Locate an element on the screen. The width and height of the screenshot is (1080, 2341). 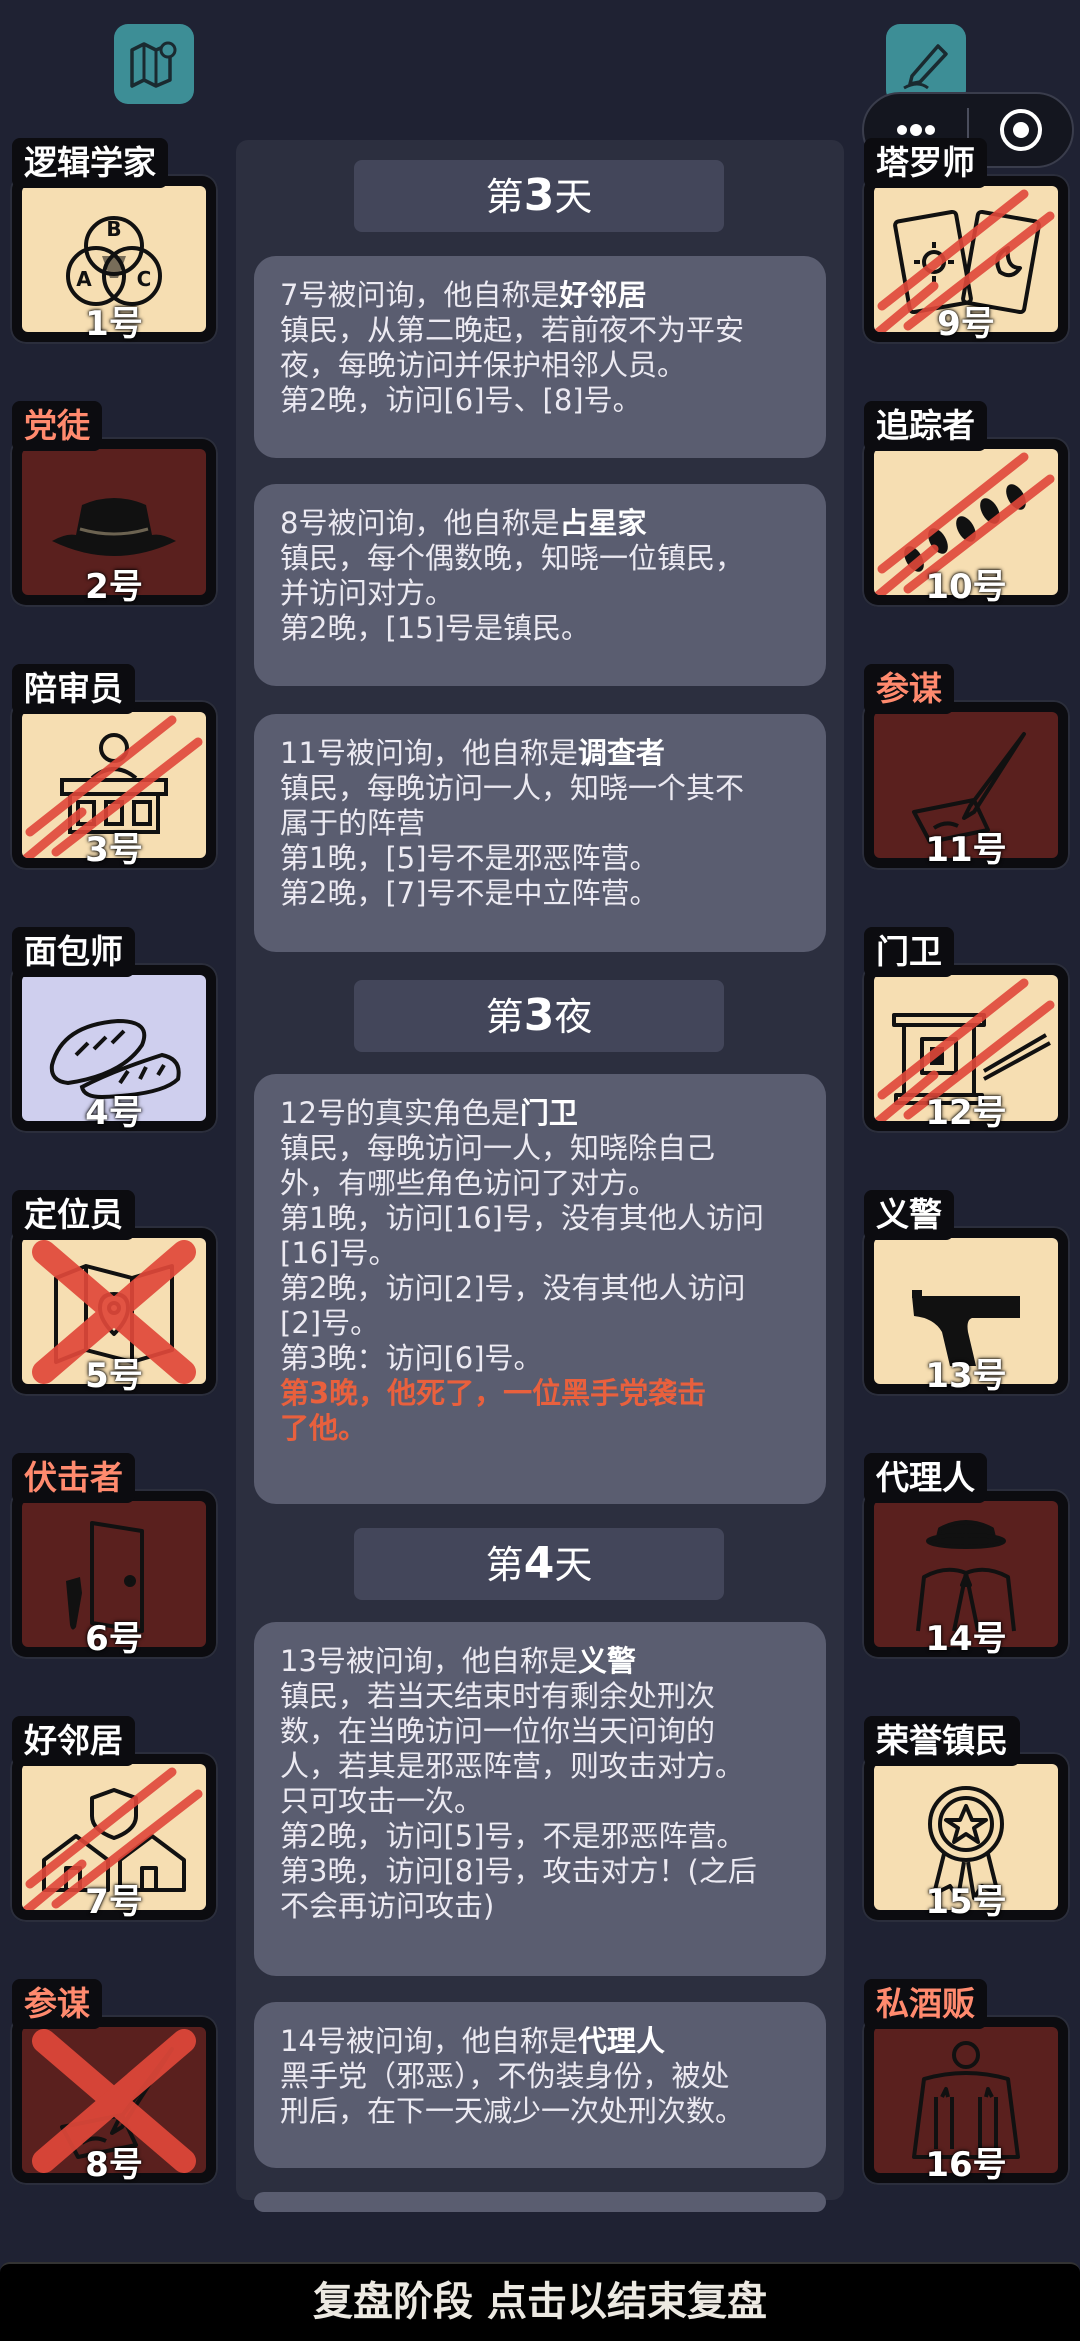
player-number-label: 10号 is located at coordinates (966, 587).